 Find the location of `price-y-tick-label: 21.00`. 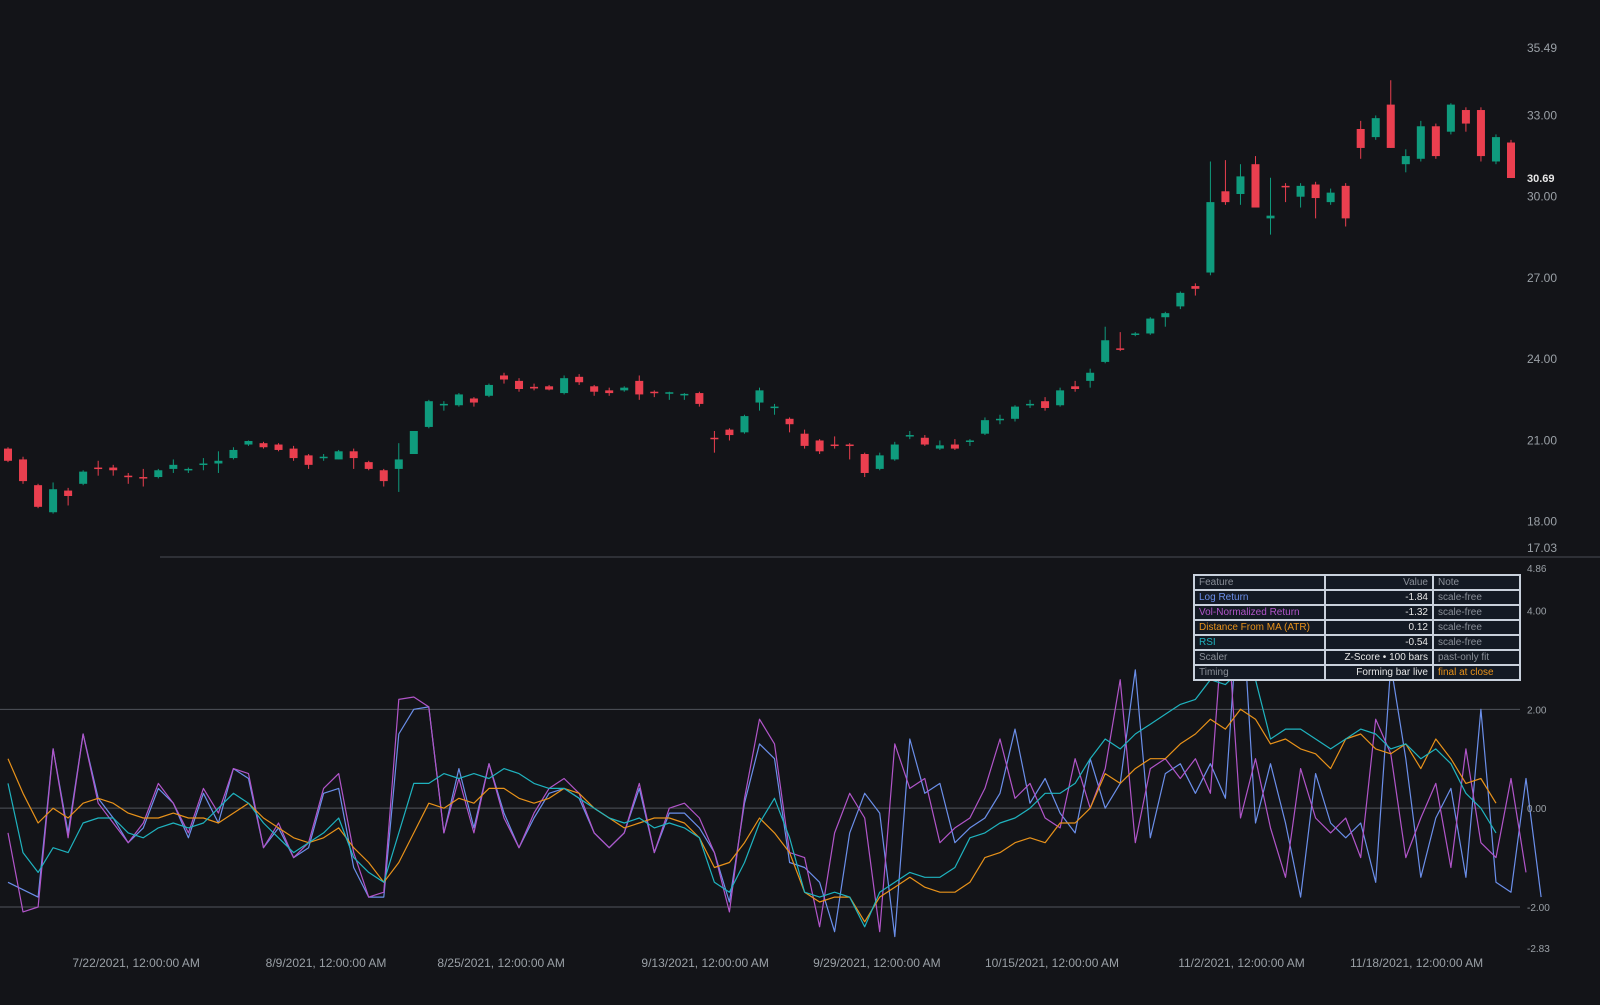

price-y-tick-label: 21.00 is located at coordinates (1542, 440).